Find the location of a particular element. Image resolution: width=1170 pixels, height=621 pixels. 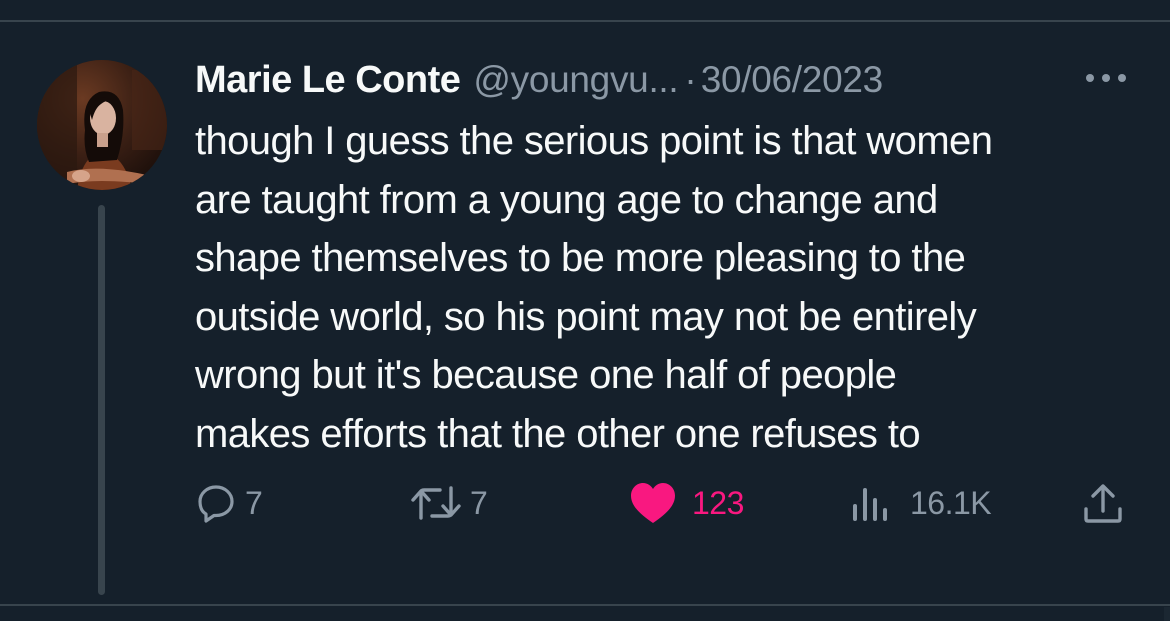

views-button: 16.1K is located at coordinates (921, 503).